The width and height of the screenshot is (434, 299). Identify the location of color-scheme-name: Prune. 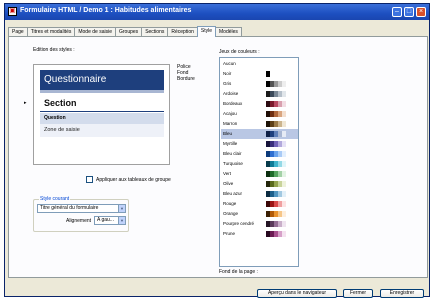
(229, 233).